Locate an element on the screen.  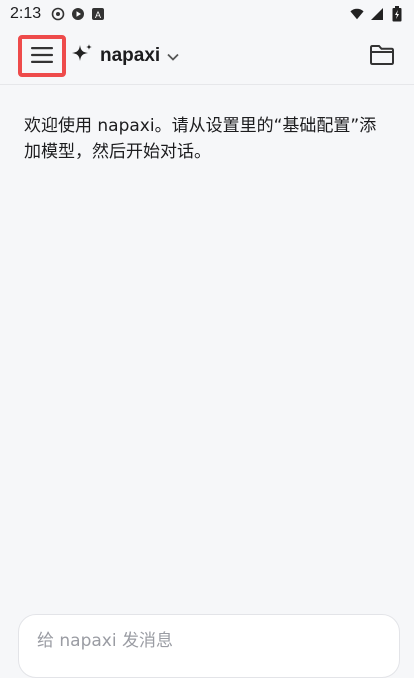
hamburger-icon is located at coordinates (42, 56).